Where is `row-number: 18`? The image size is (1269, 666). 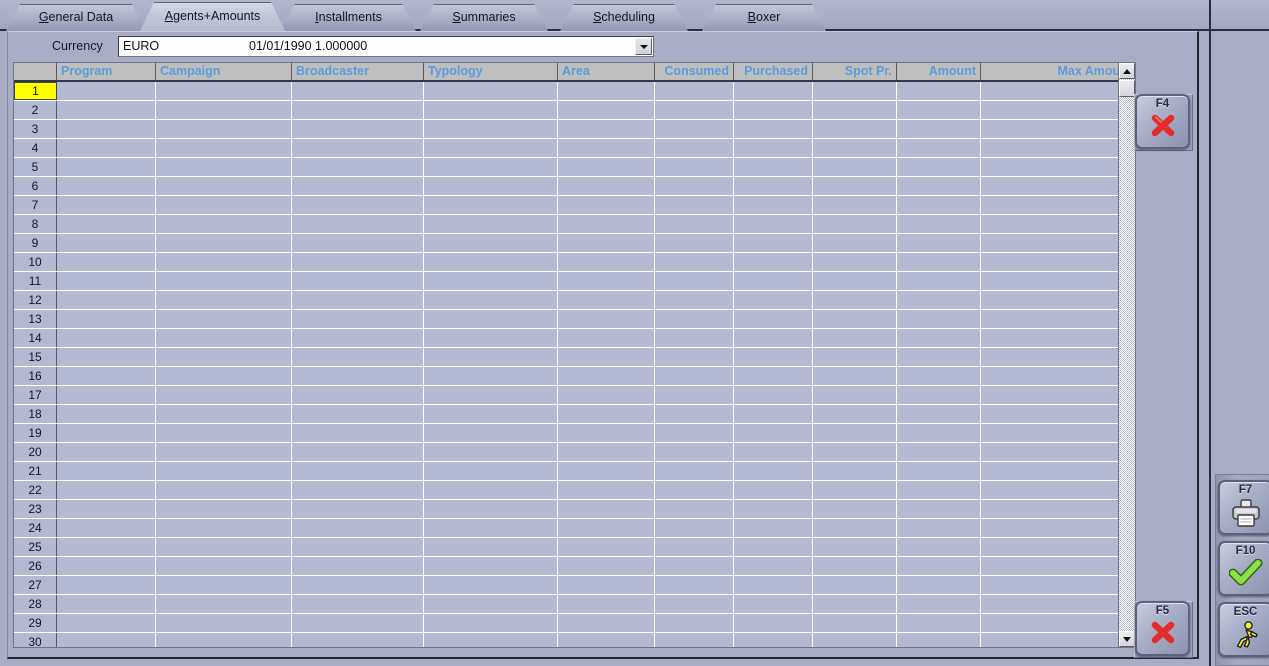
row-number: 18 is located at coordinates (35, 414).